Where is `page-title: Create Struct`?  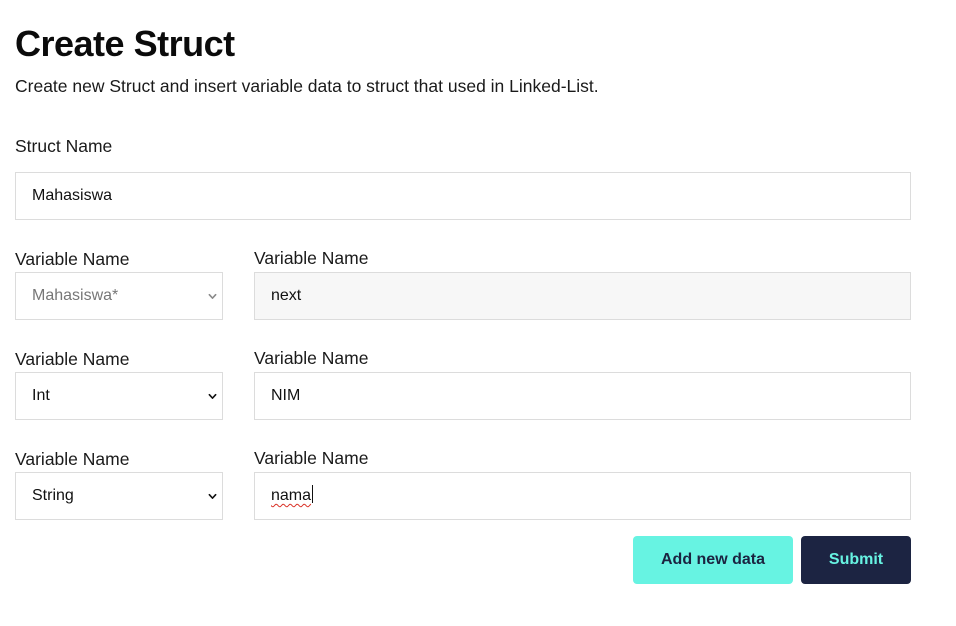
page-title: Create Struct is located at coordinates (125, 43).